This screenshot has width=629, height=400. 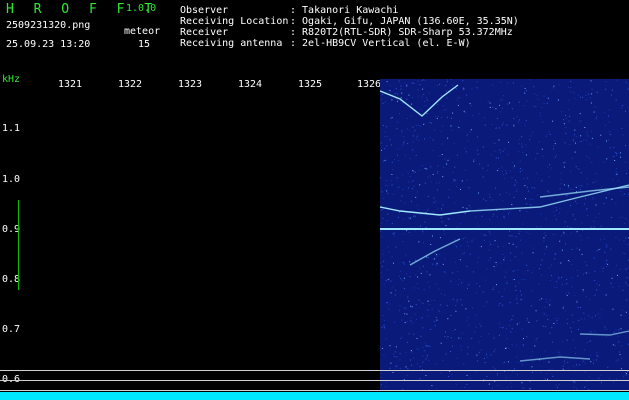 What do you see at coordinates (231, 43) in the screenshot?
I see `info-label-antenna: Receiving antenna` at bounding box center [231, 43].